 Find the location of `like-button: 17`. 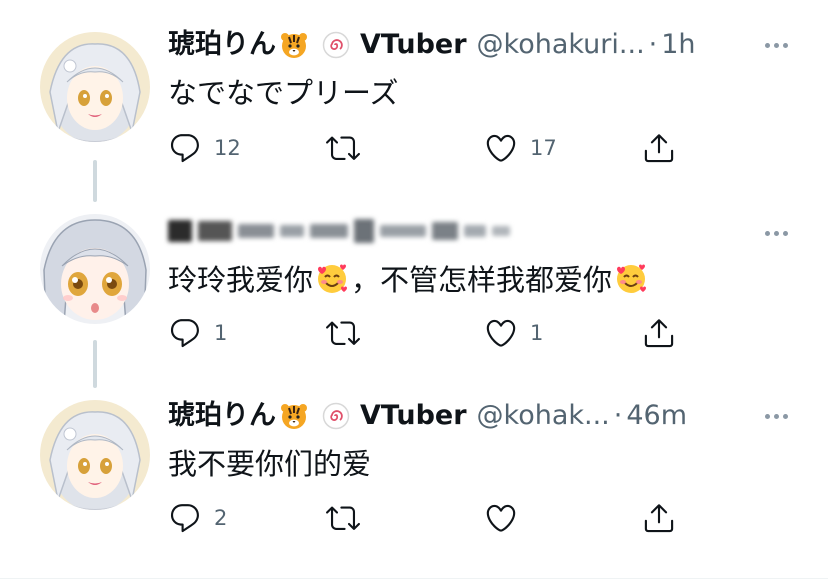

like-button: 17 is located at coordinates (520, 148).